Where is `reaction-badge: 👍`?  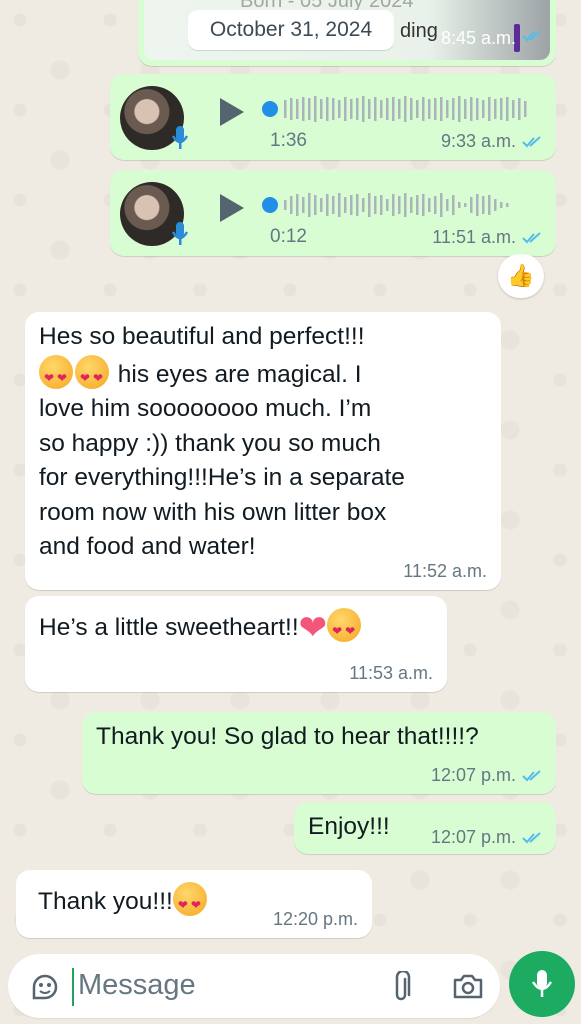 reaction-badge: 👍 is located at coordinates (521, 276).